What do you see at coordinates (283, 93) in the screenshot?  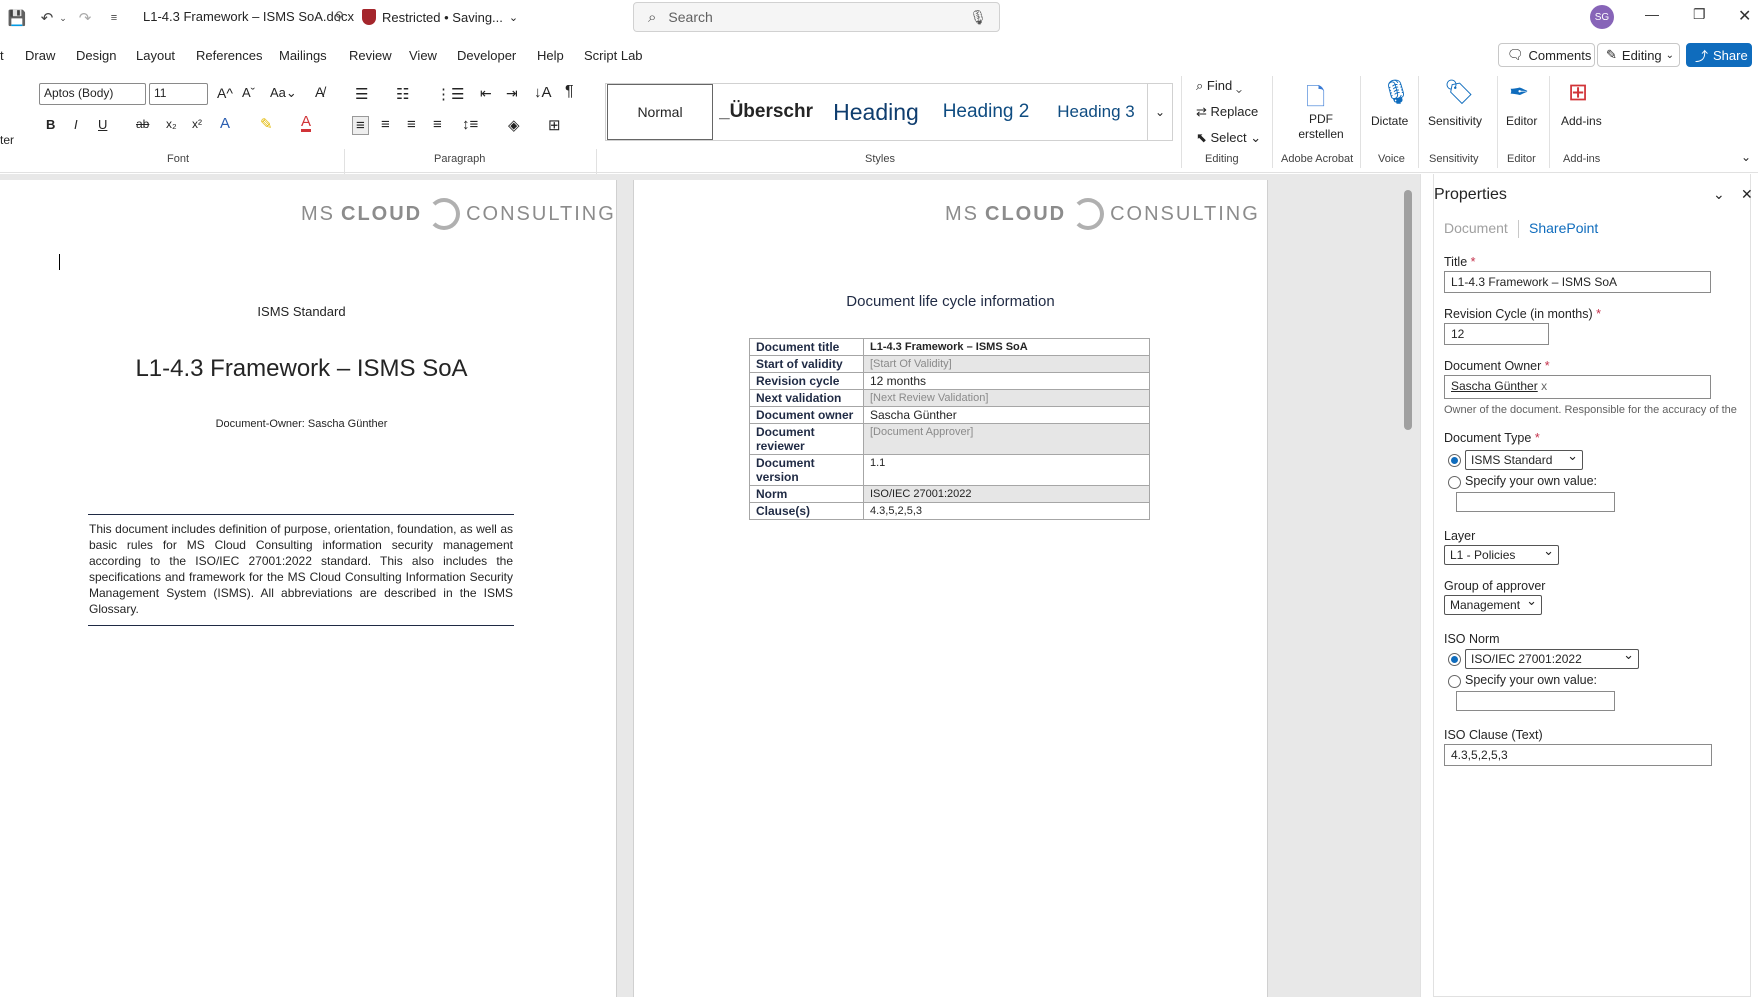 I see `change-case-icon: Aa⌄` at bounding box center [283, 93].